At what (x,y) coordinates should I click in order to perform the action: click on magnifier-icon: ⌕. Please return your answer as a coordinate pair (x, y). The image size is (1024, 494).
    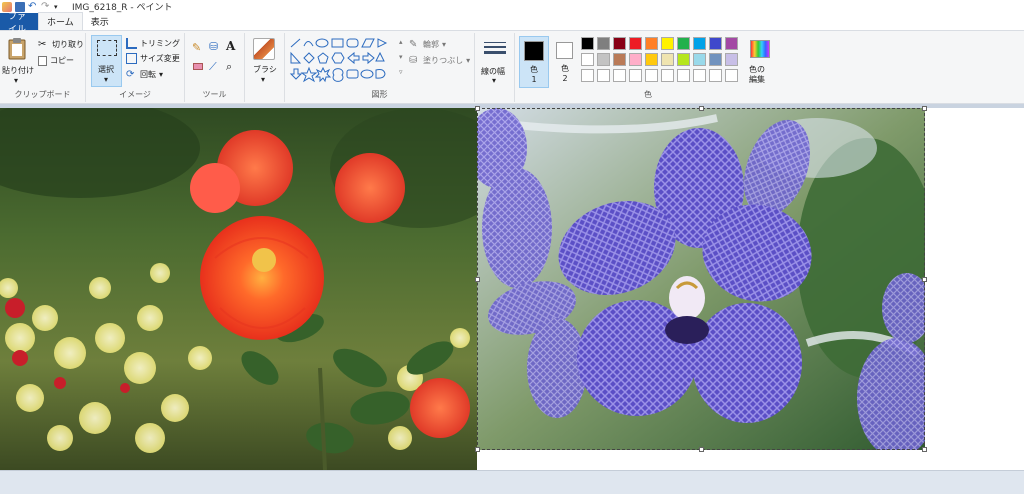
    Looking at the image, I should click on (229, 67).